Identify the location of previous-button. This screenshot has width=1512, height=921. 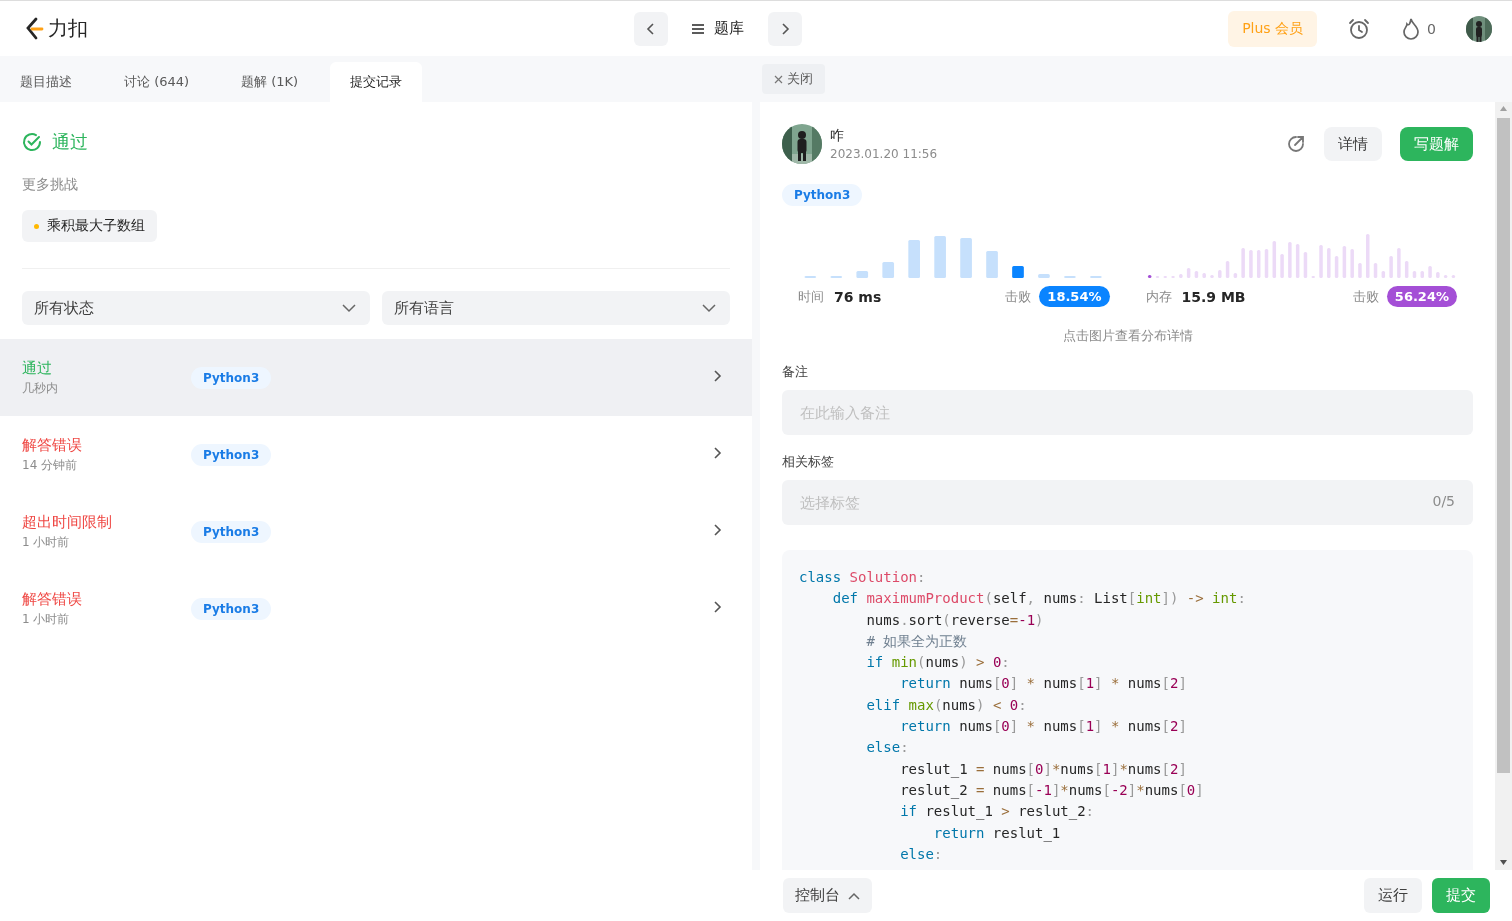
(651, 28).